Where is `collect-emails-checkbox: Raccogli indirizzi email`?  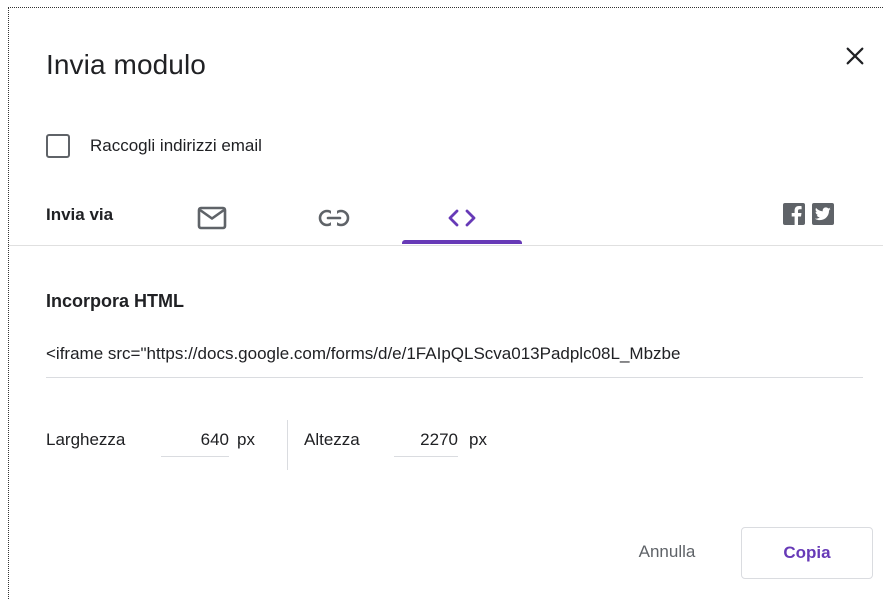 collect-emails-checkbox: Raccogli indirizzi email is located at coordinates (154, 146).